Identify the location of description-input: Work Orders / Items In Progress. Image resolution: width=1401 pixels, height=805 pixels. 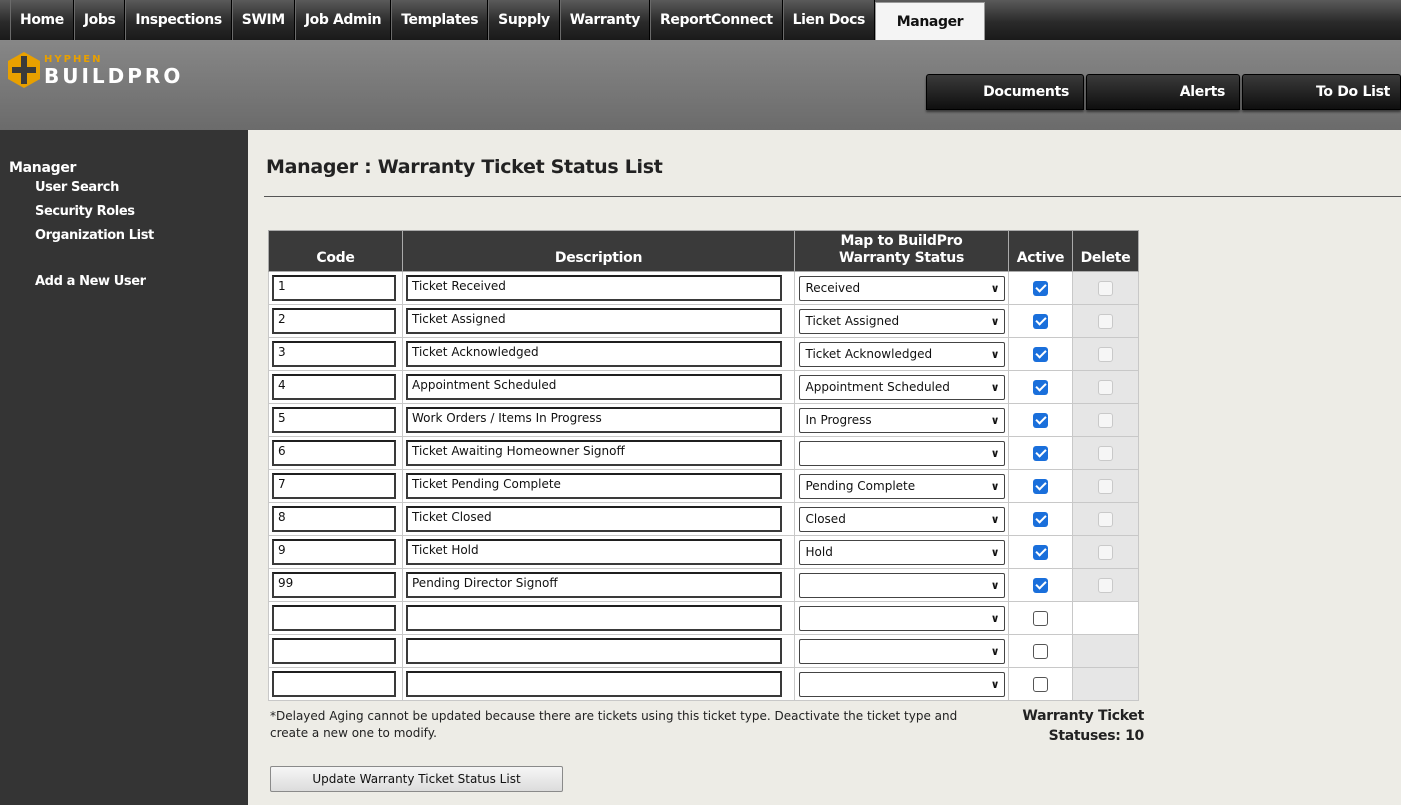
(594, 420).